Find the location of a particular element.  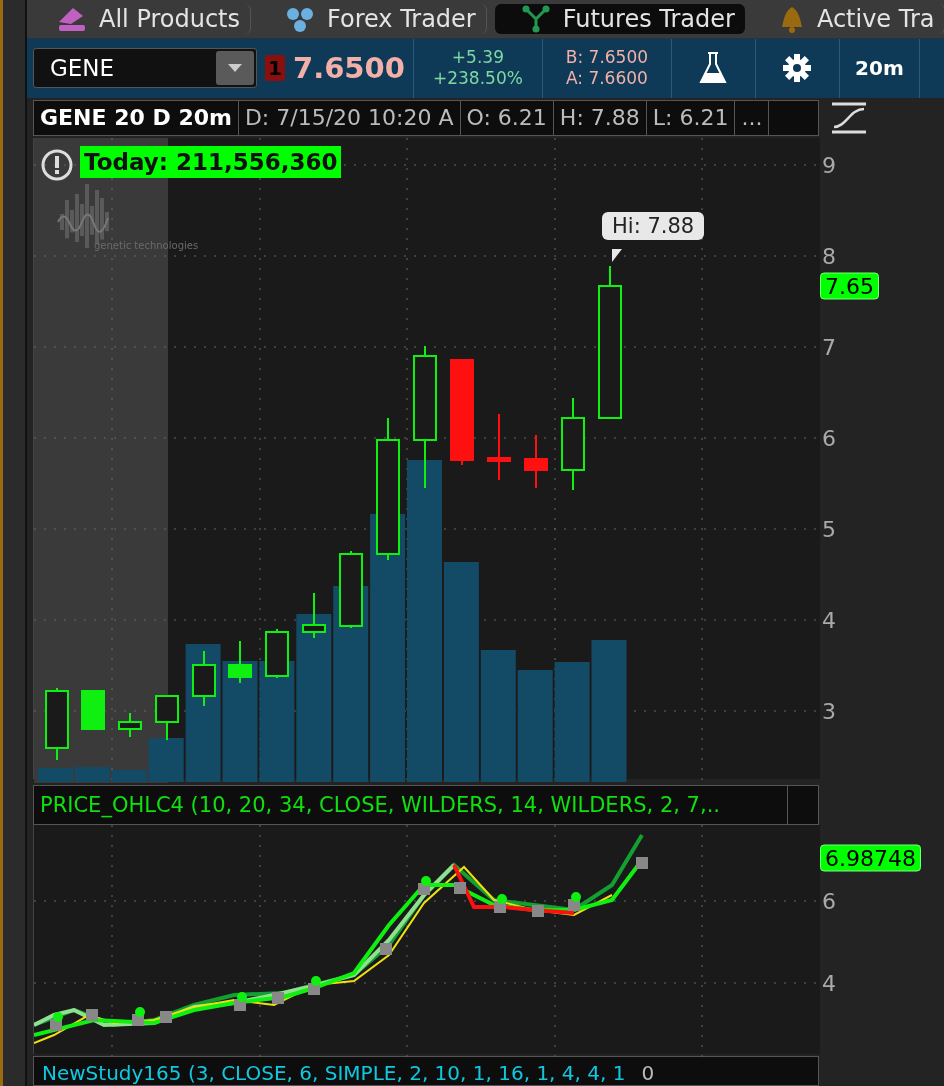

chart-info-field: H: 7.88 is located at coordinates (600, 117).